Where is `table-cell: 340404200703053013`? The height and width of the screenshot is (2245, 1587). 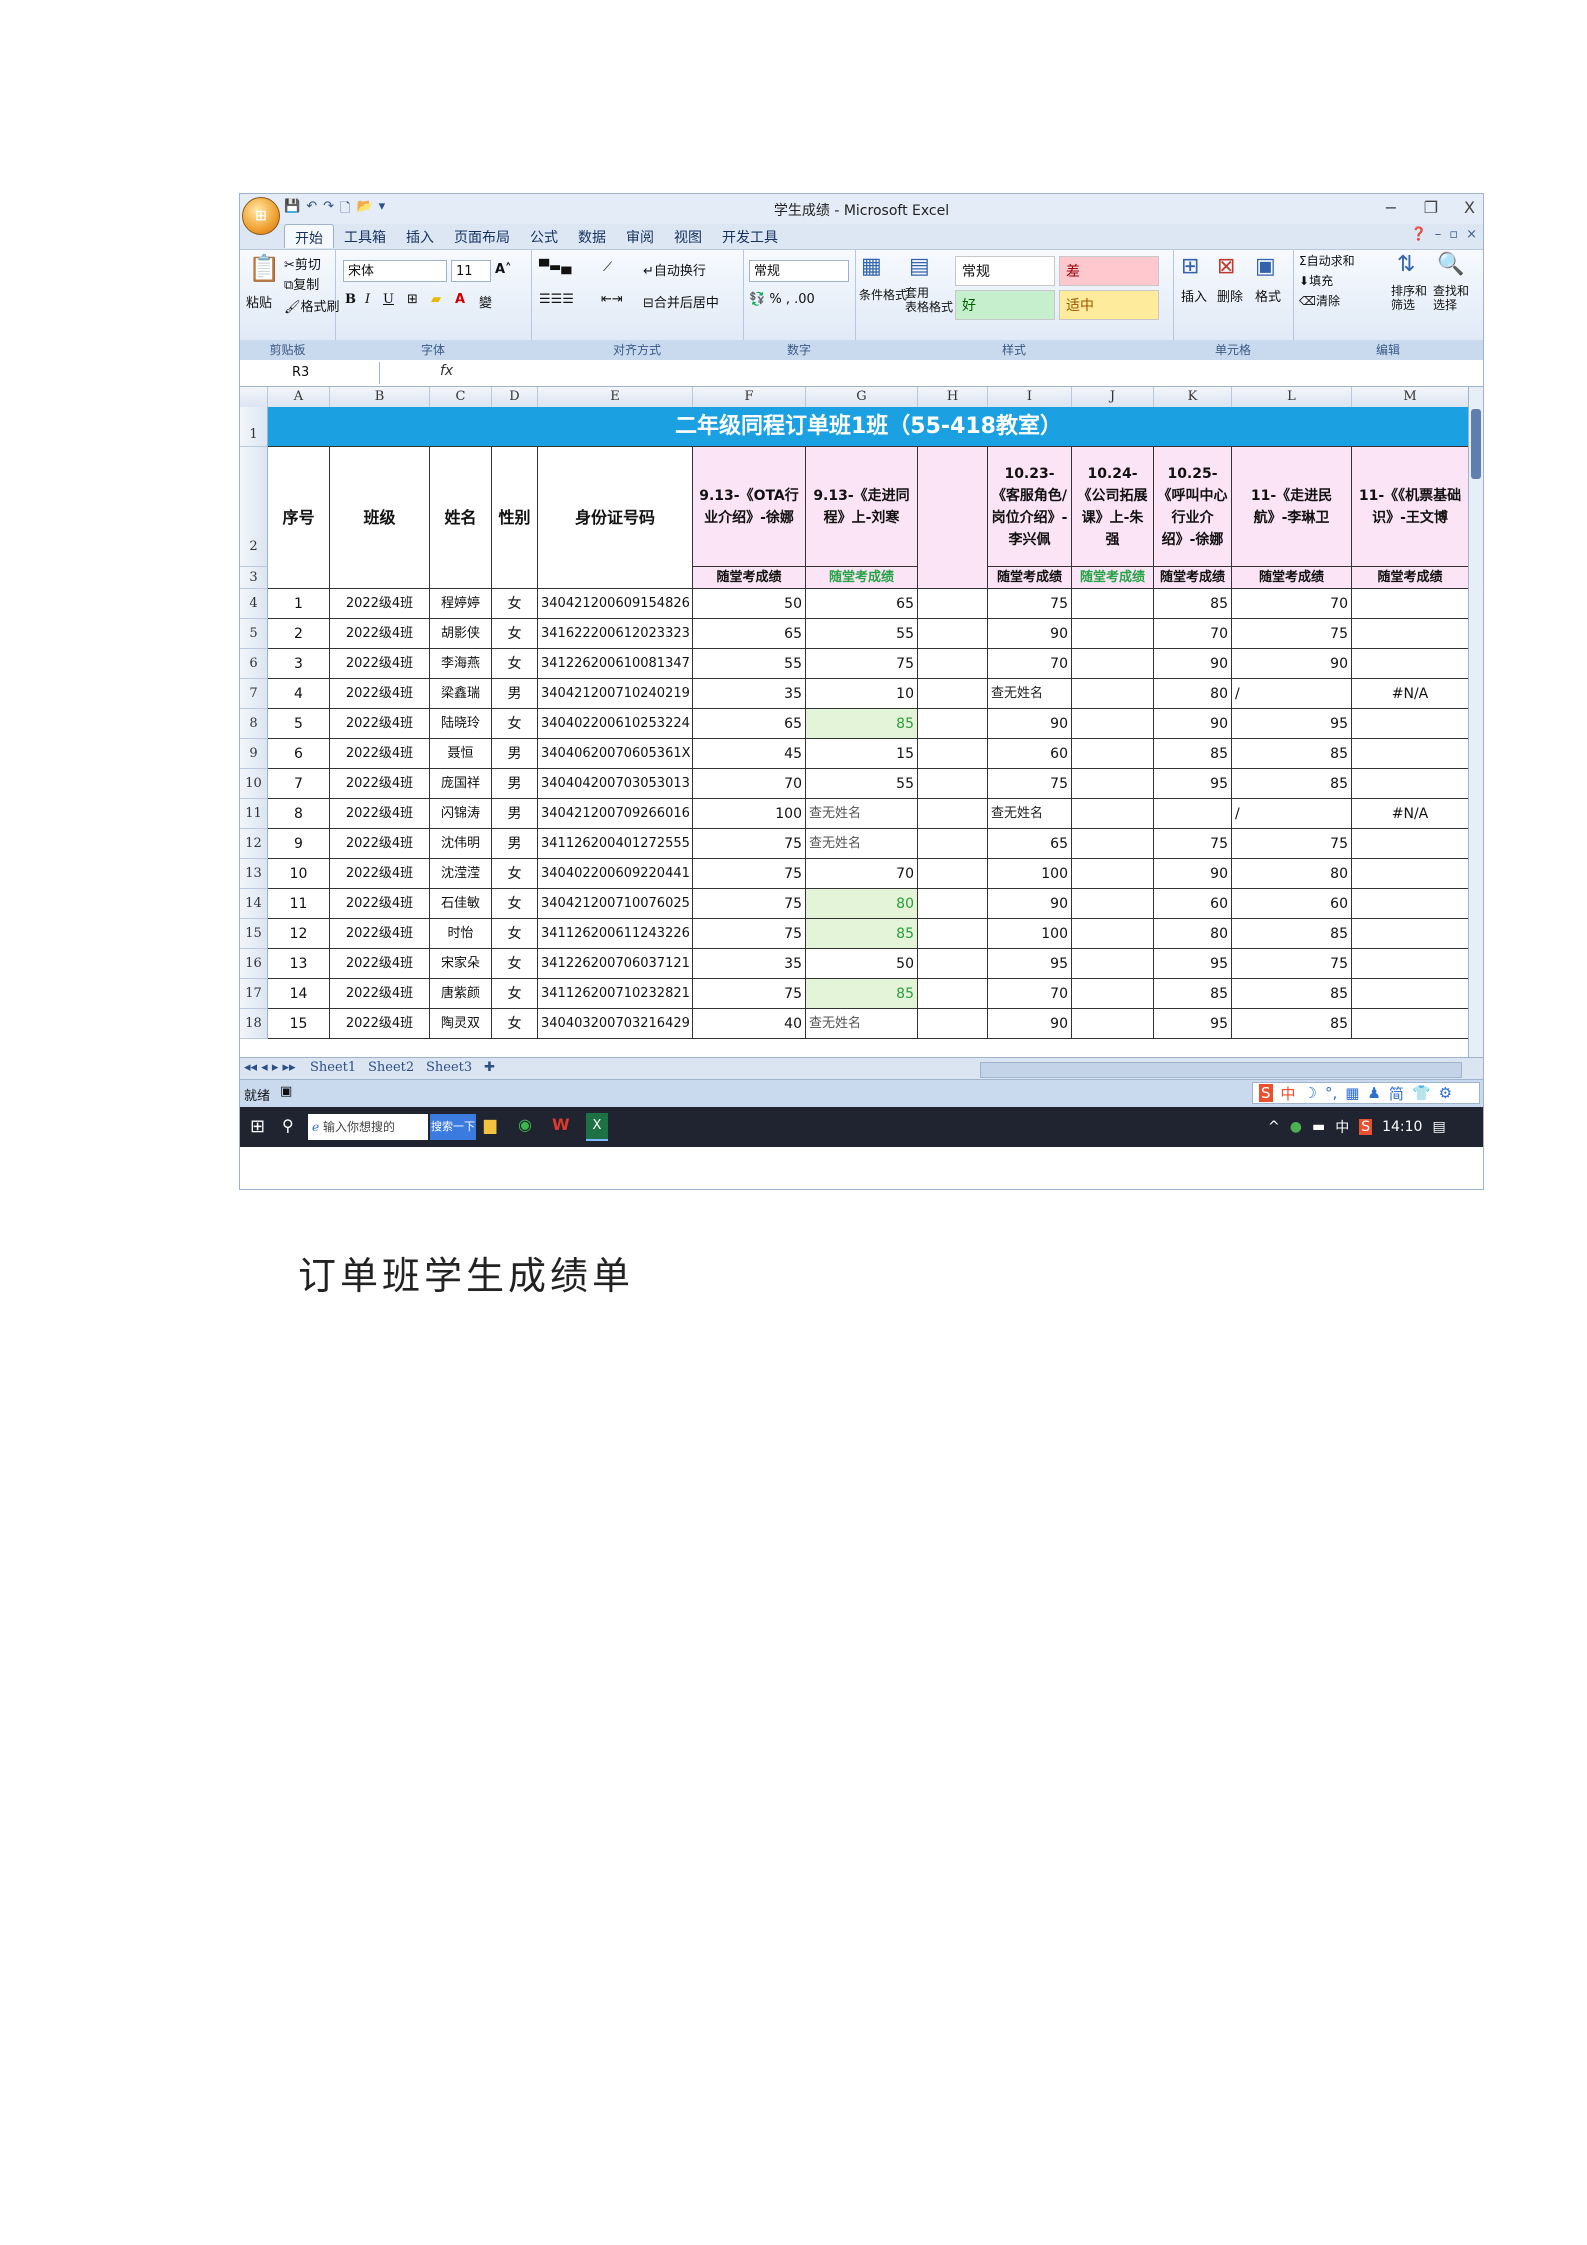 table-cell: 340404200703053013 is located at coordinates (615, 784).